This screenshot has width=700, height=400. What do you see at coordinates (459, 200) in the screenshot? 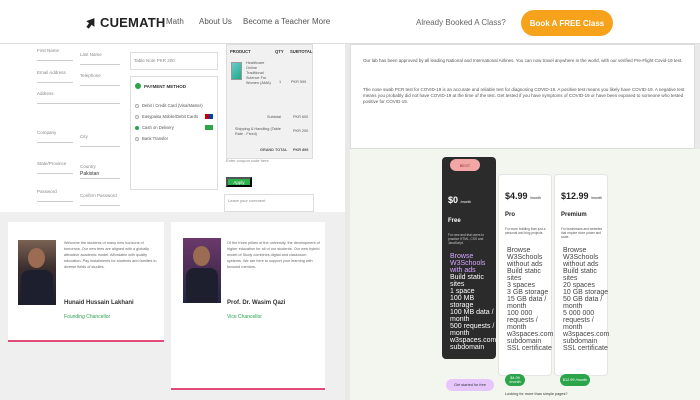
I see `plan-price: $0 /month` at bounding box center [459, 200].